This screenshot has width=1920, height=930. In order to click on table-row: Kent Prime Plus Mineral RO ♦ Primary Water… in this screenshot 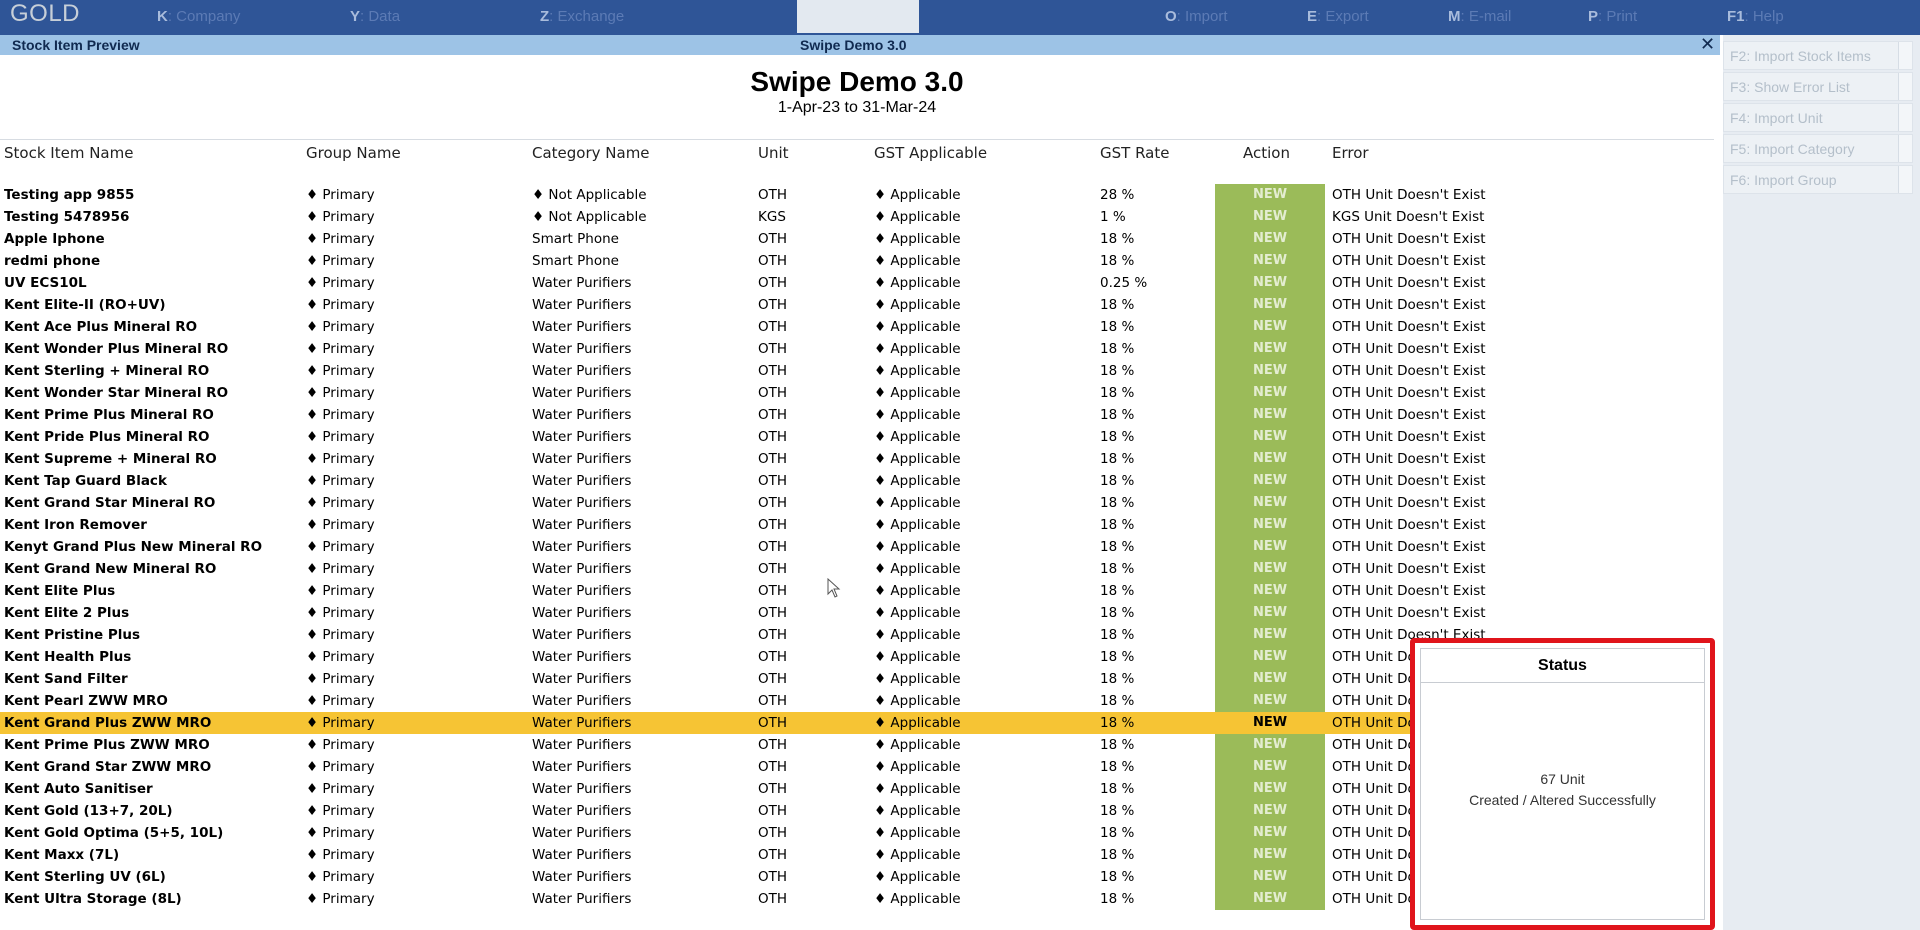, I will do `click(857, 415)`.